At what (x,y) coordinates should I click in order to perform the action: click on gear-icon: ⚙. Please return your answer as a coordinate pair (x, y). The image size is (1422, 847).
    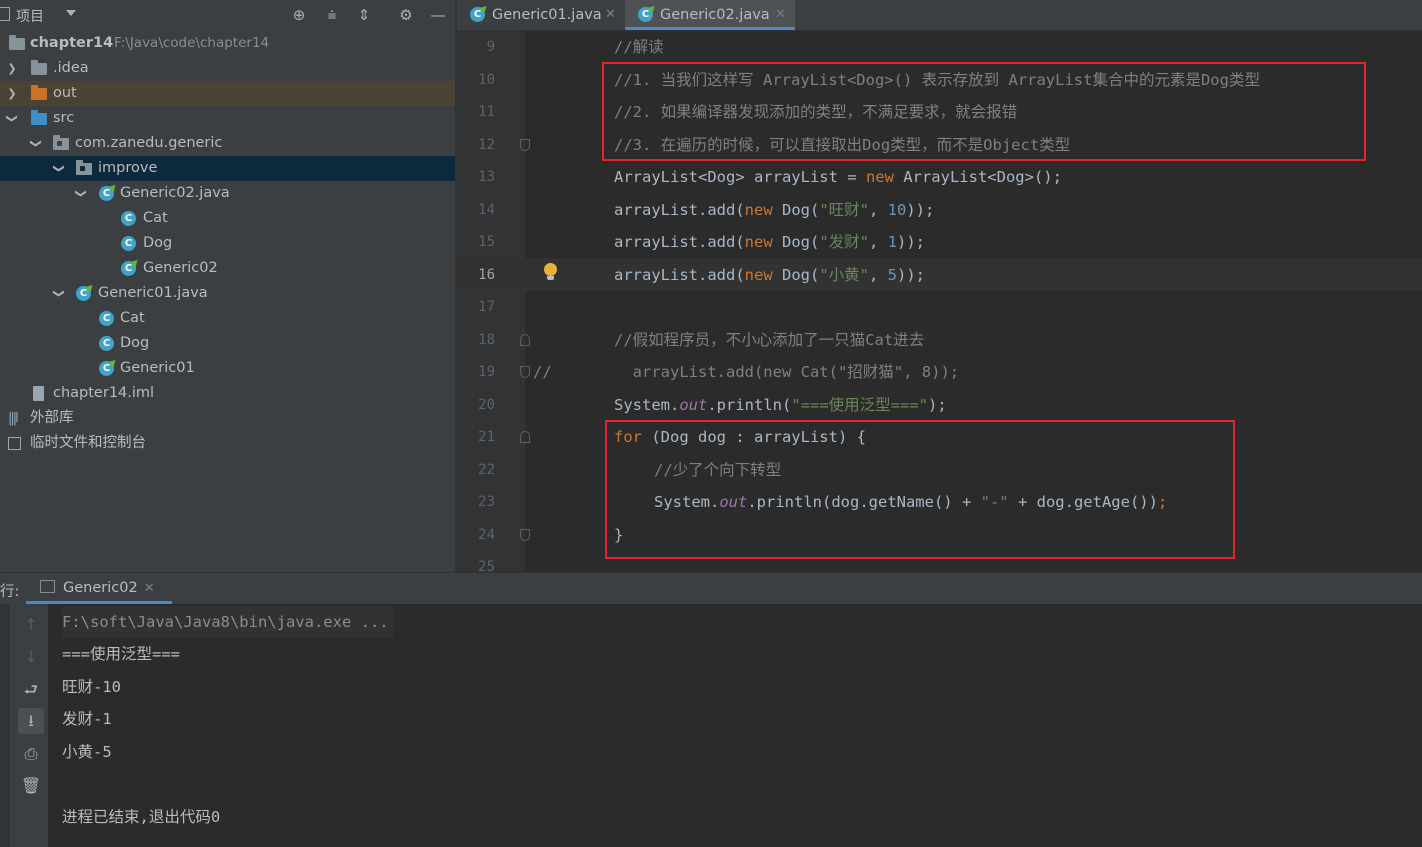
    Looking at the image, I should click on (406, 15).